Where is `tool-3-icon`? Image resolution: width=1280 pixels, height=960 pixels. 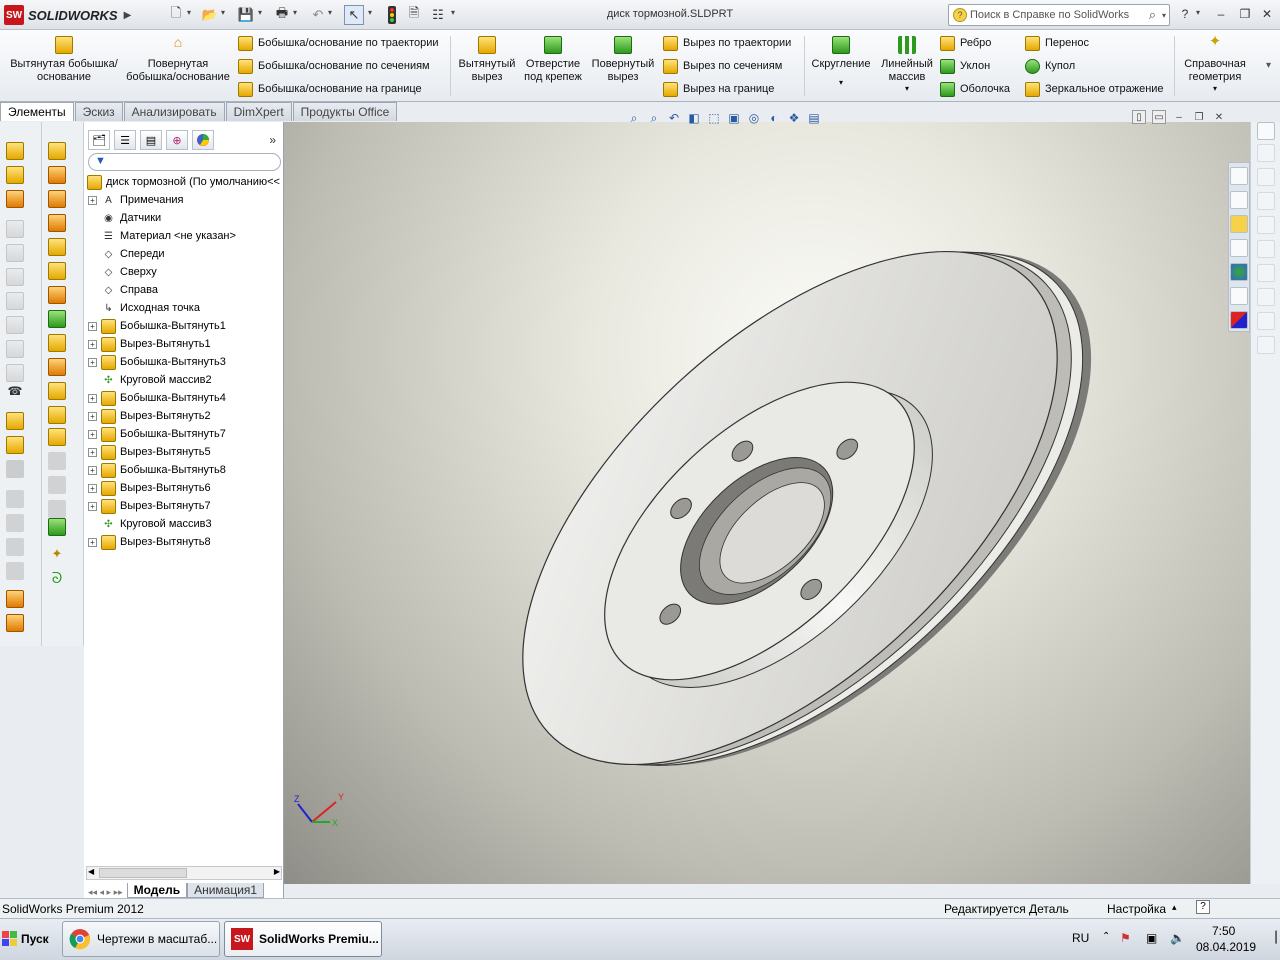 tool-3-icon is located at coordinates (15, 199).